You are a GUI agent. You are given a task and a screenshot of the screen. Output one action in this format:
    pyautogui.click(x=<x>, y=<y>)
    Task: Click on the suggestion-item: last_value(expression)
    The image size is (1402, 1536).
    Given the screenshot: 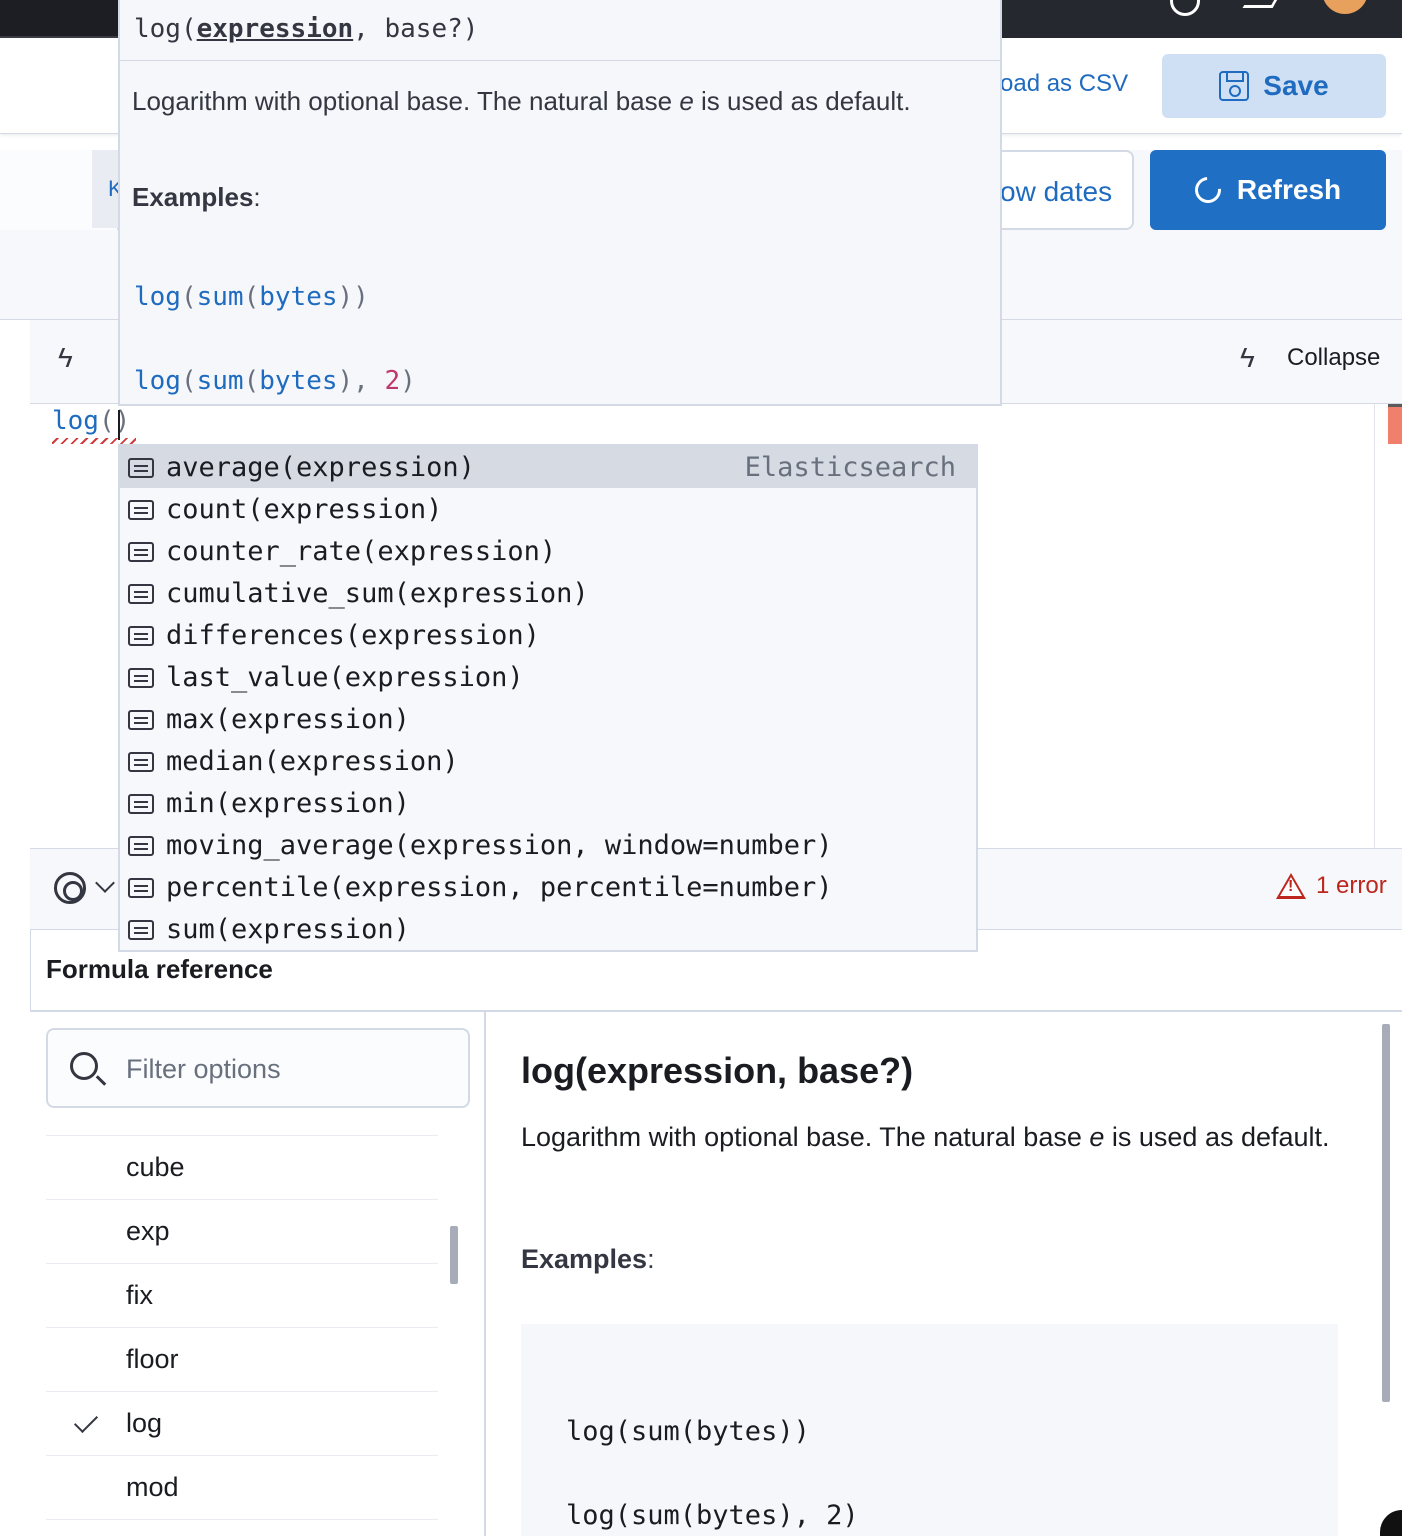 What is the action you would take?
    pyautogui.click(x=548, y=677)
    